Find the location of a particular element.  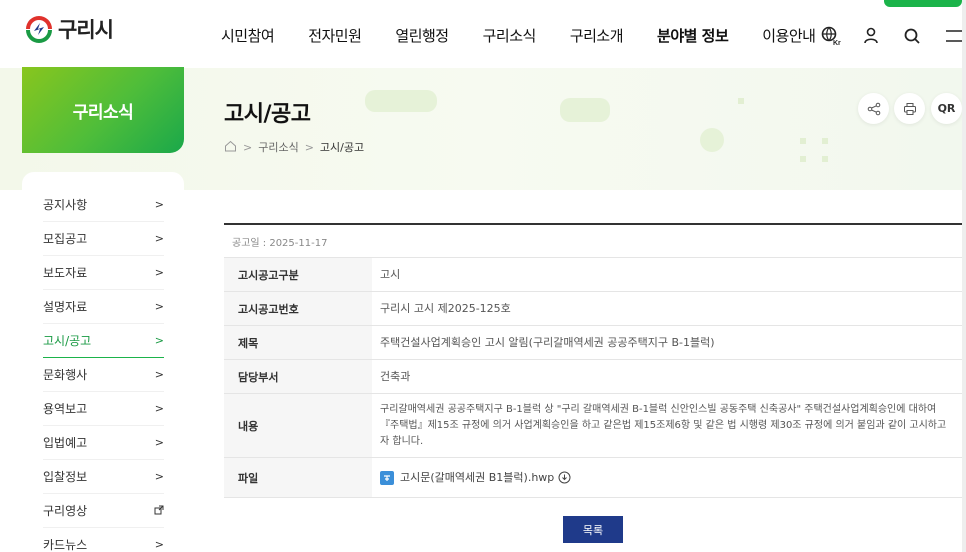

header-accent-bar is located at coordinates (923, 3).